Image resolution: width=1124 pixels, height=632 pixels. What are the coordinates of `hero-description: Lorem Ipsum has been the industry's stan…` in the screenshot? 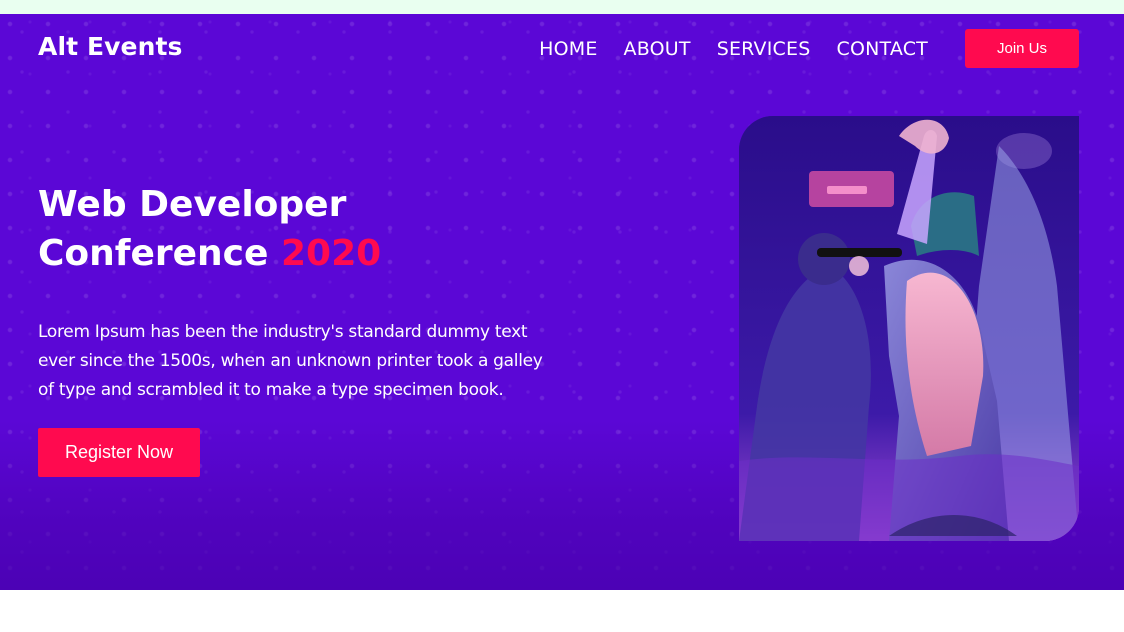 It's located at (290, 361).